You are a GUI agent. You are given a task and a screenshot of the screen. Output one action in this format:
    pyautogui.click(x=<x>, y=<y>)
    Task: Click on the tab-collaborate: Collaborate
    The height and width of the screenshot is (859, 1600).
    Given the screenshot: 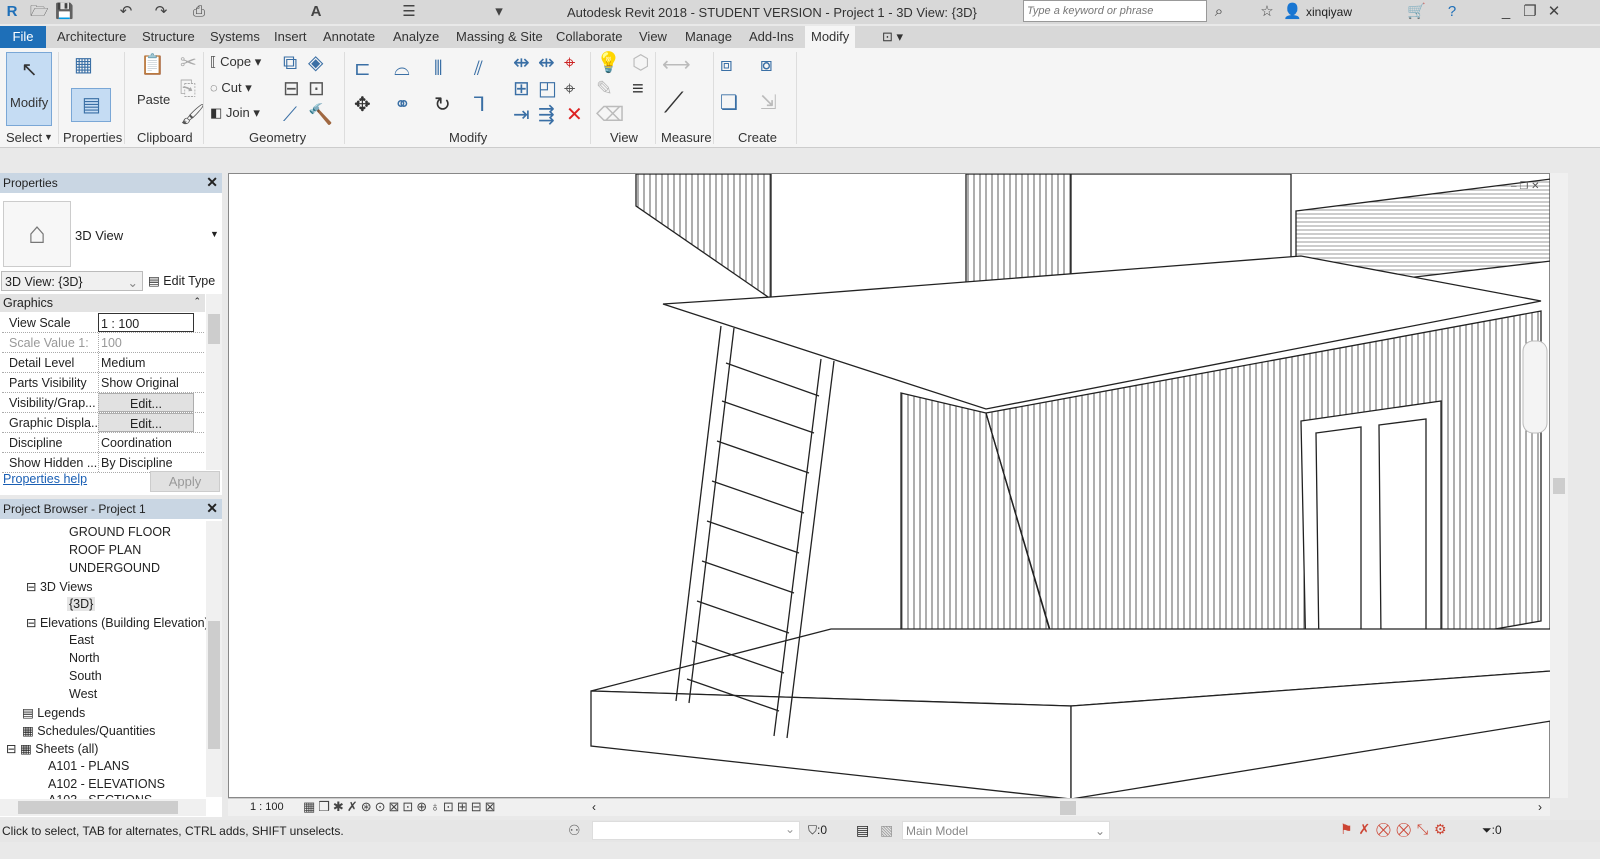 What is the action you would take?
    pyautogui.click(x=589, y=37)
    